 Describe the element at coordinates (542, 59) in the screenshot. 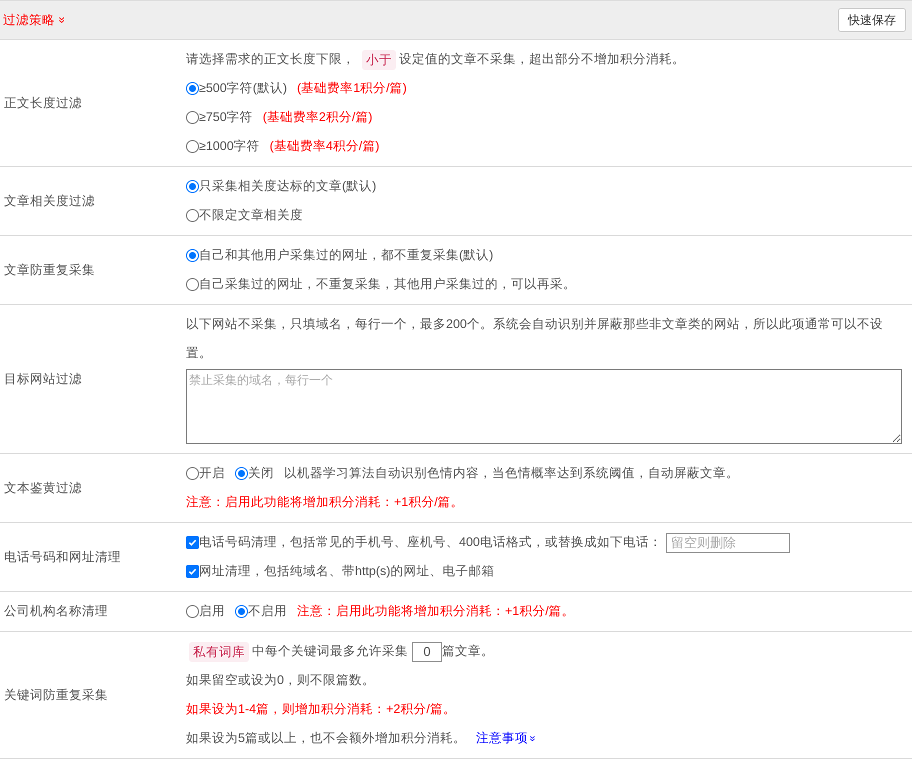

I see `description-text: 设定值的文章不采集，超出部分不增加积分消耗。` at that location.